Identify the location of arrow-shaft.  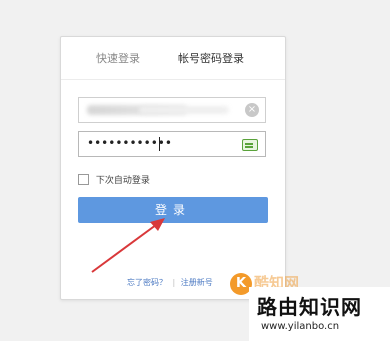
(126, 247).